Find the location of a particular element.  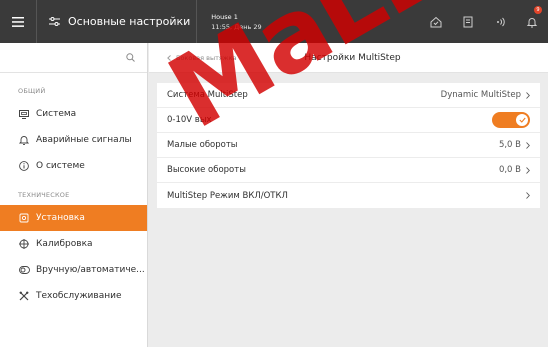

site-time: 11:55, День 29 is located at coordinates (236, 26).